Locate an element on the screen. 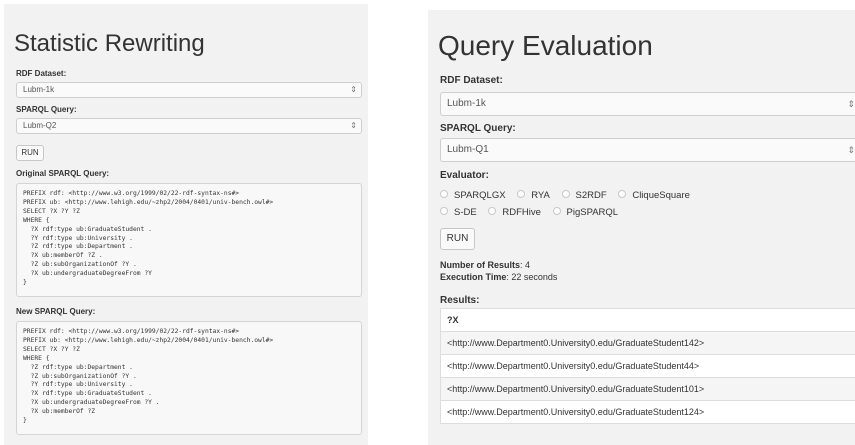  statistic-rewriting-title: Statistic Rewriting is located at coordinates (109, 43).